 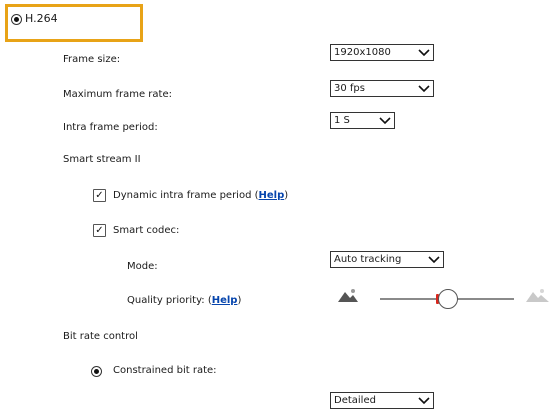 What do you see at coordinates (92, 59) in the screenshot?
I see `frame-size-label: Frame size:` at bounding box center [92, 59].